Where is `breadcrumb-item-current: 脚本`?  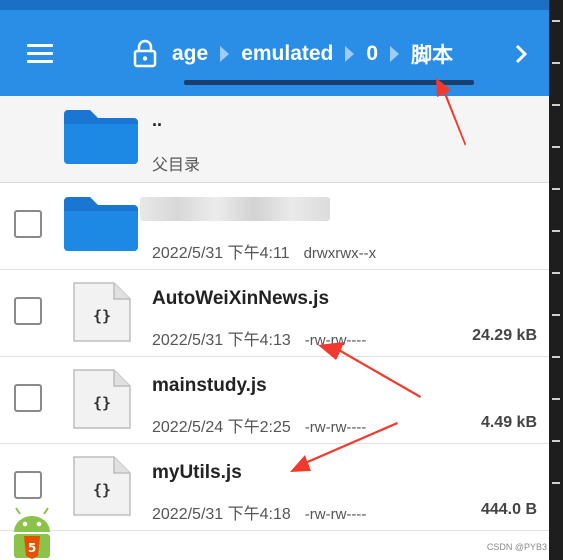
breadcrumb-item-current: 脚本 is located at coordinates (432, 54).